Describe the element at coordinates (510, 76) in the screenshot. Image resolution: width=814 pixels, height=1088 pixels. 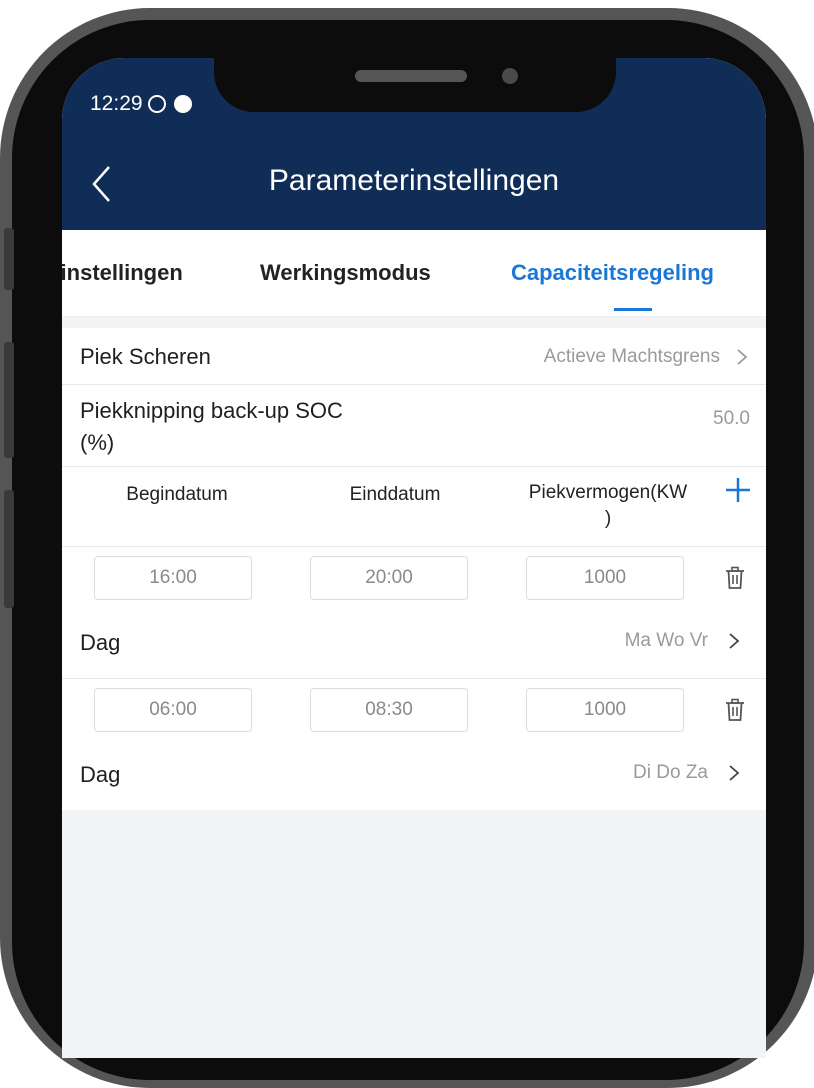
I see `front-camera` at that location.